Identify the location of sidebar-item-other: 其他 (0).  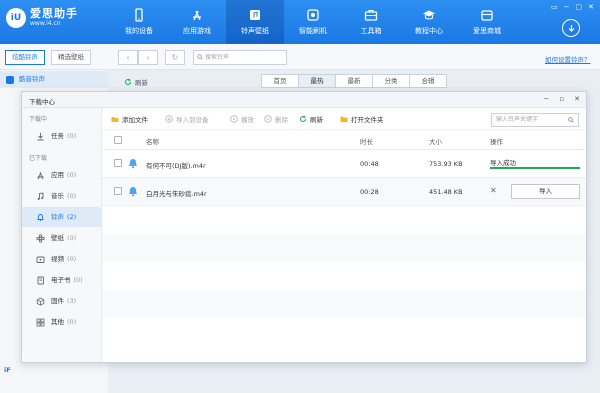
(61, 322).